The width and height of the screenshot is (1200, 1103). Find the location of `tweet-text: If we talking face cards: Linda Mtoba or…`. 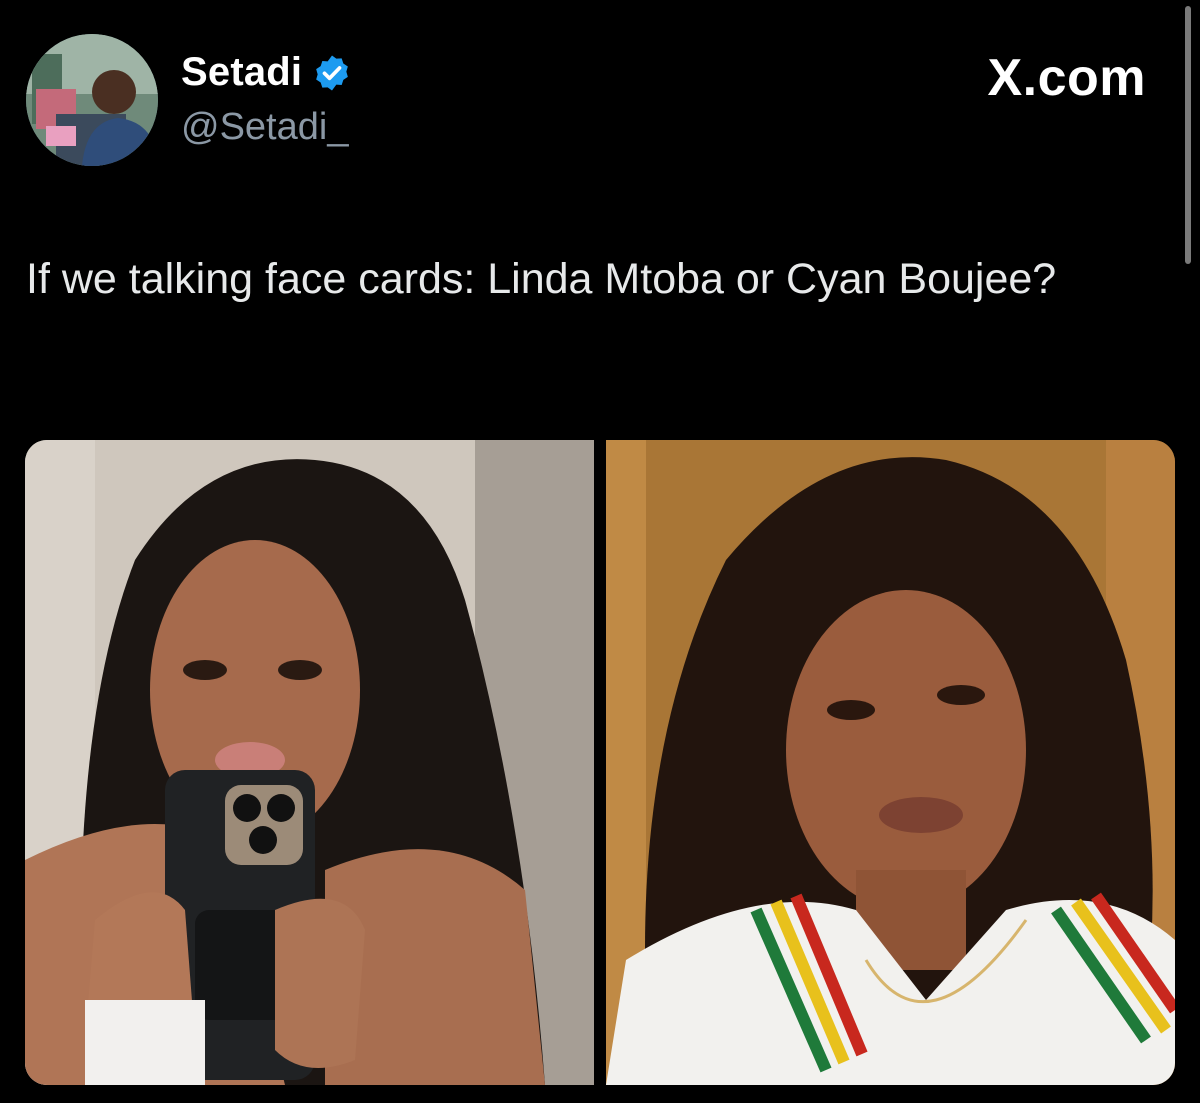

tweet-text: If we talking face cards: Linda Mtoba or… is located at coordinates (541, 279).